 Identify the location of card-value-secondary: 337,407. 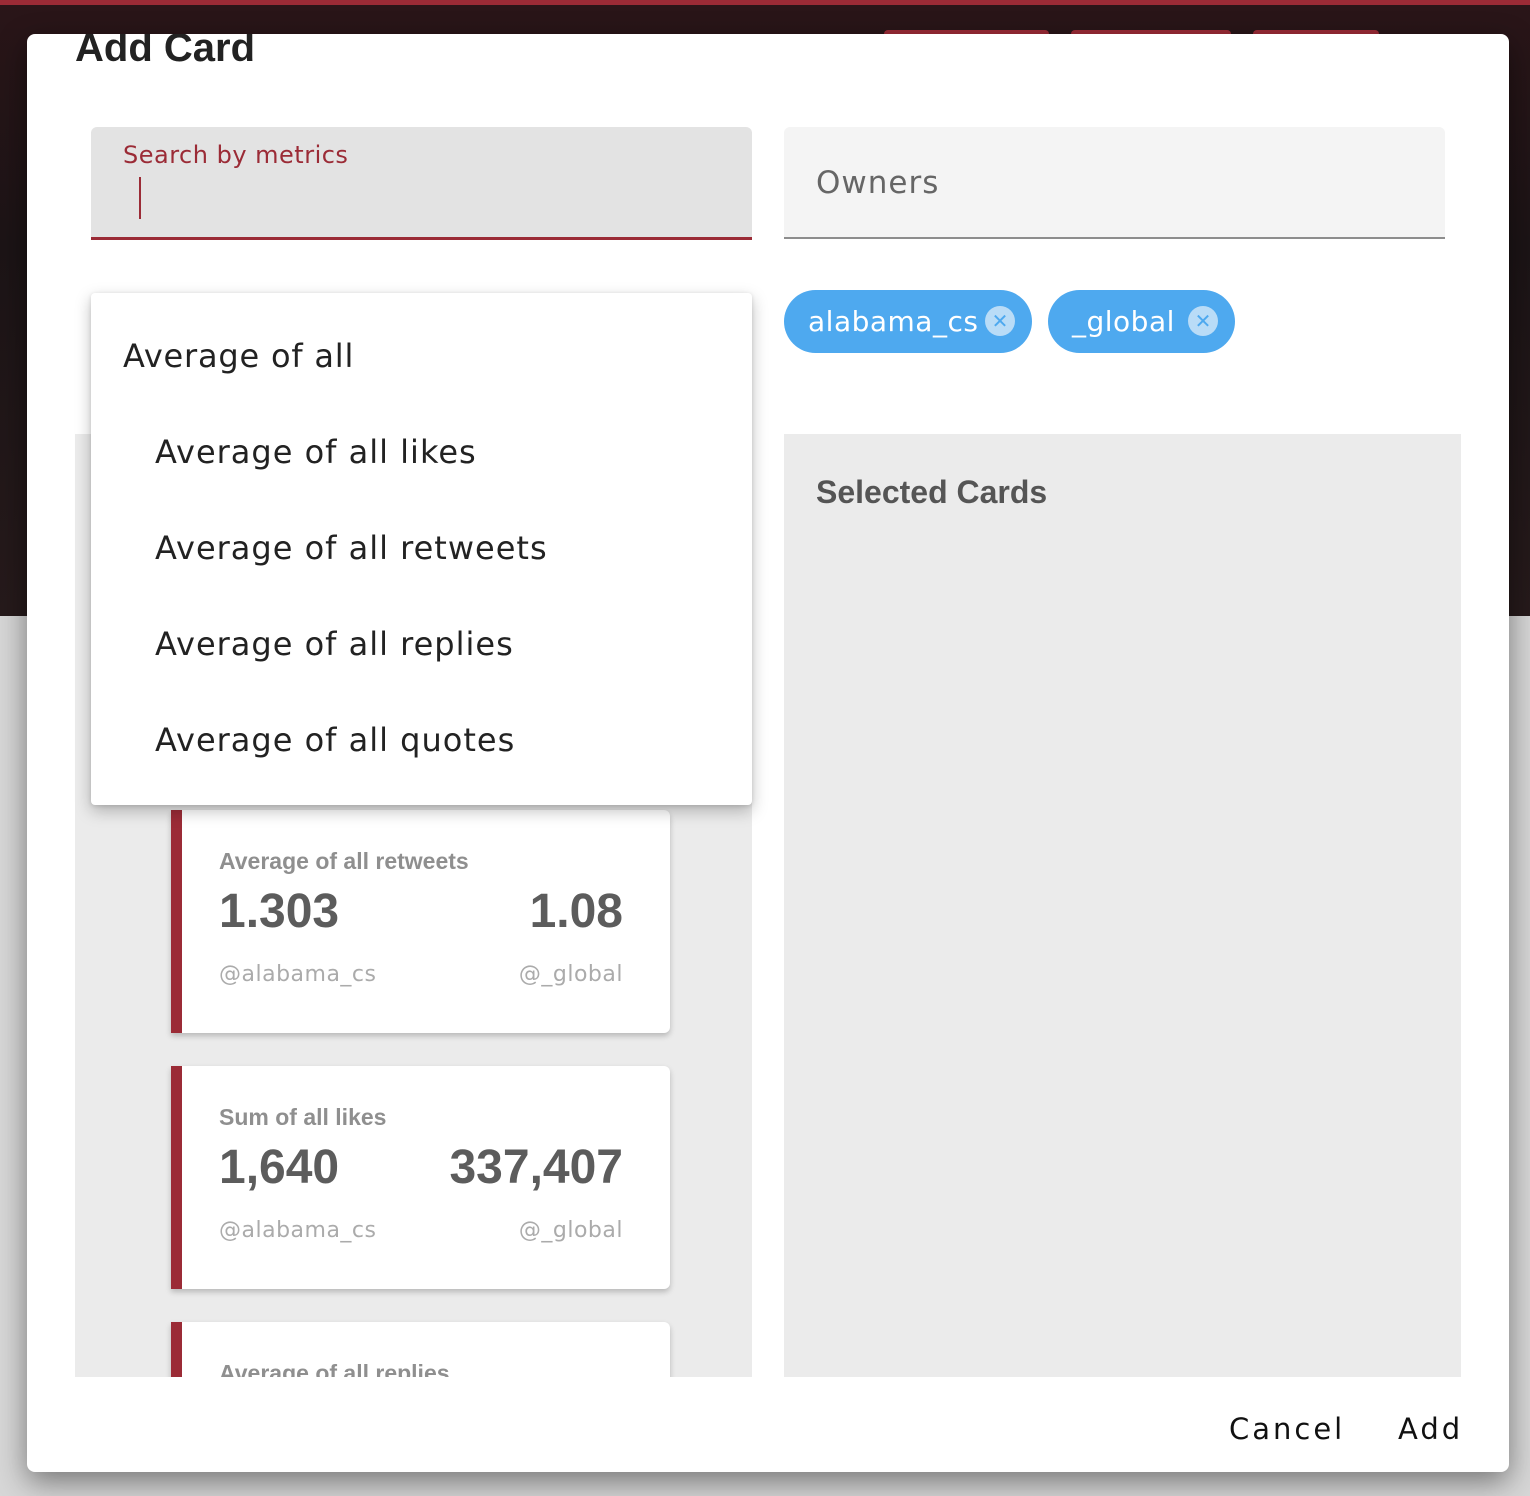
(536, 1167).